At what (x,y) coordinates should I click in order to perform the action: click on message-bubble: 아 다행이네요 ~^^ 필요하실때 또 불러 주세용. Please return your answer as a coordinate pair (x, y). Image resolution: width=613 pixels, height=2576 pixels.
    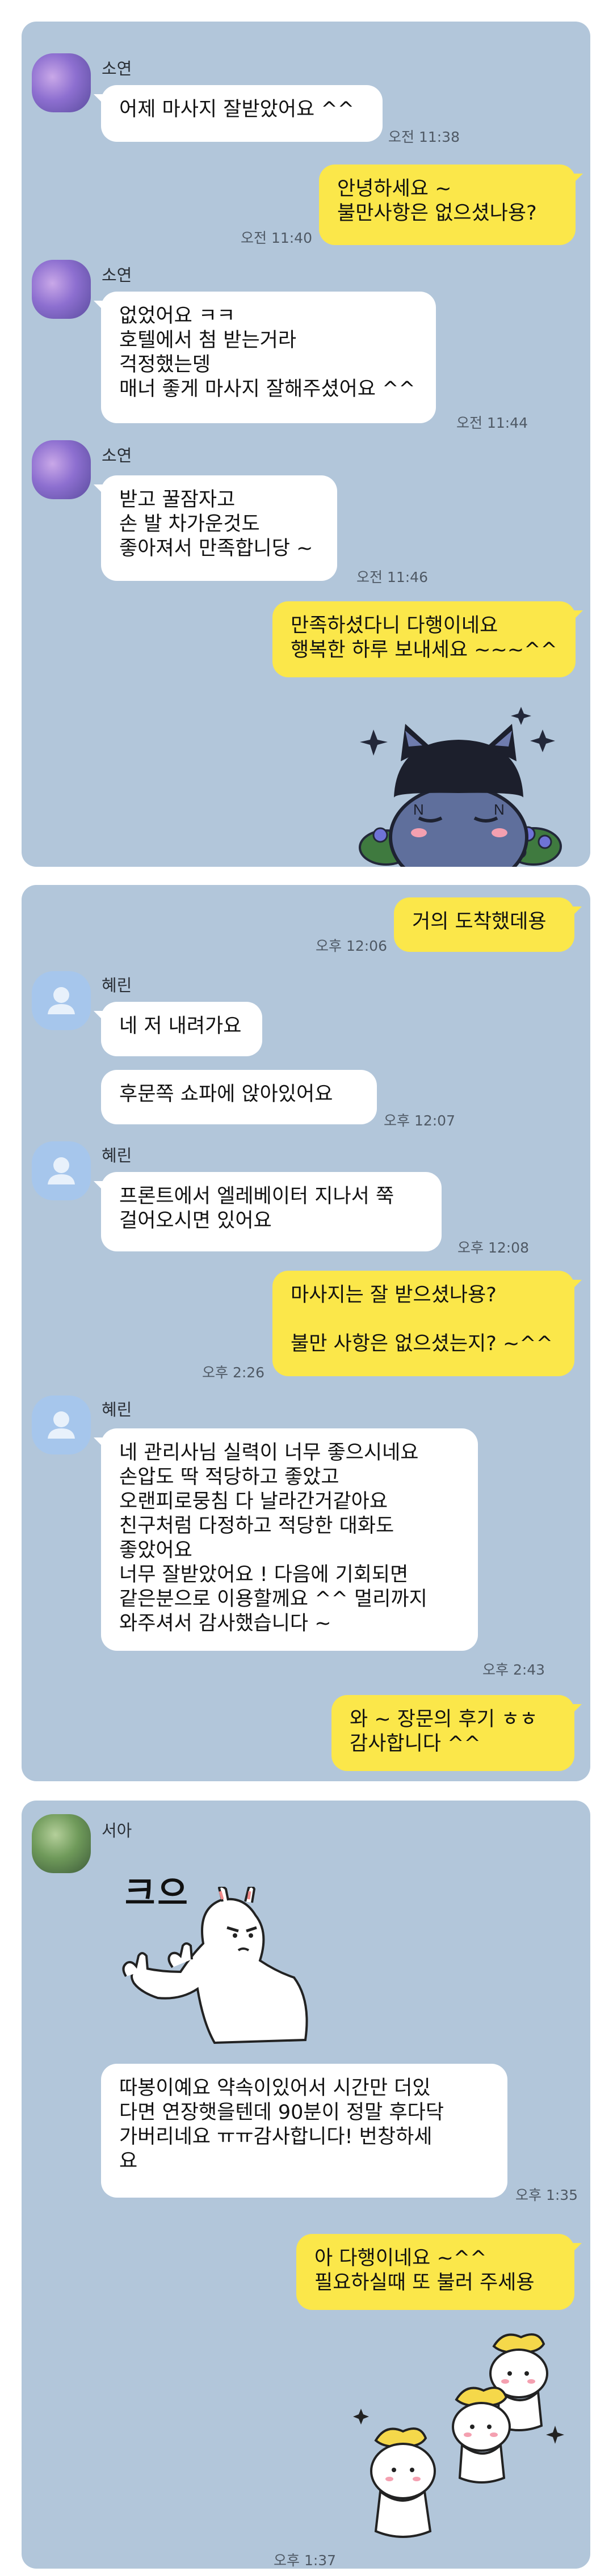
    Looking at the image, I should click on (439, 2272).